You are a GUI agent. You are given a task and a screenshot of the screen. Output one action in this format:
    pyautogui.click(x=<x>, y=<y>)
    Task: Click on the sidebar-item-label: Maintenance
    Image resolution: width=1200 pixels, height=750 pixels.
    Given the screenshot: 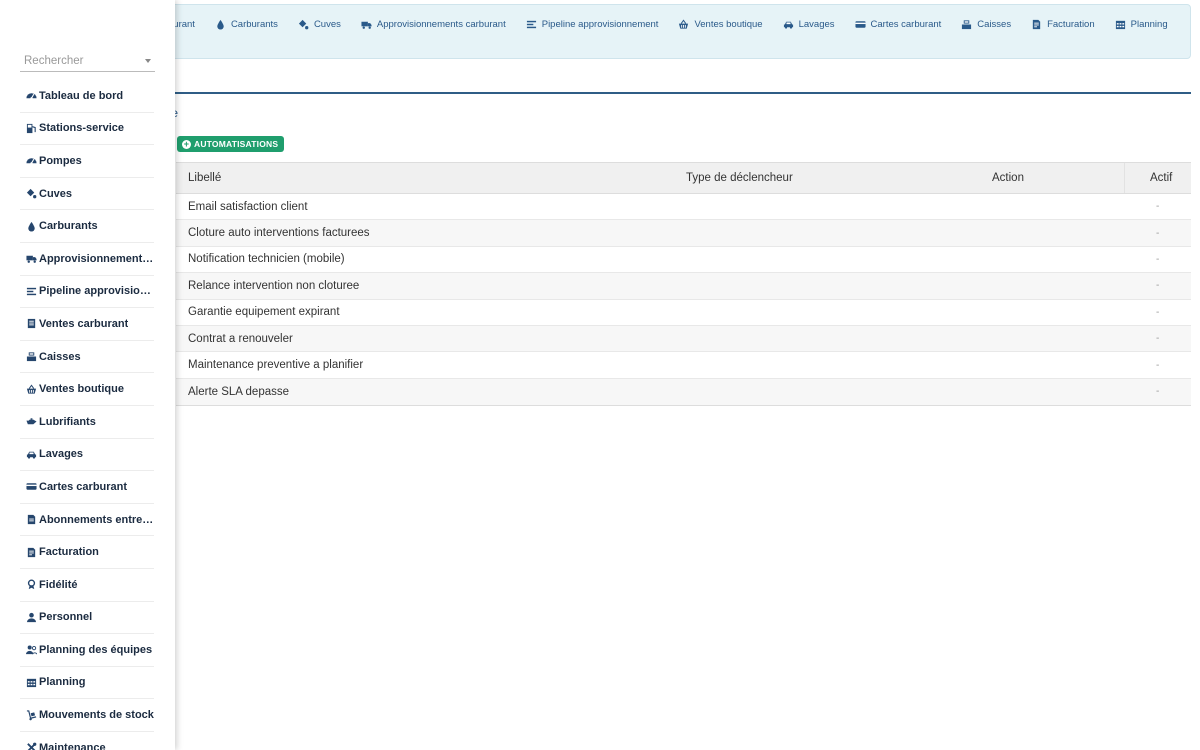 What is the action you would take?
    pyautogui.click(x=72, y=745)
    